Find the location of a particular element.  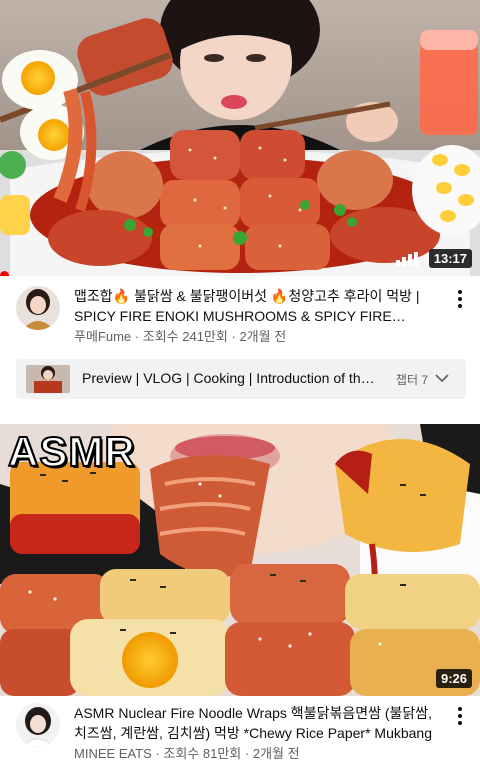

chapter-count: 챕터 7 is located at coordinates (411, 380).